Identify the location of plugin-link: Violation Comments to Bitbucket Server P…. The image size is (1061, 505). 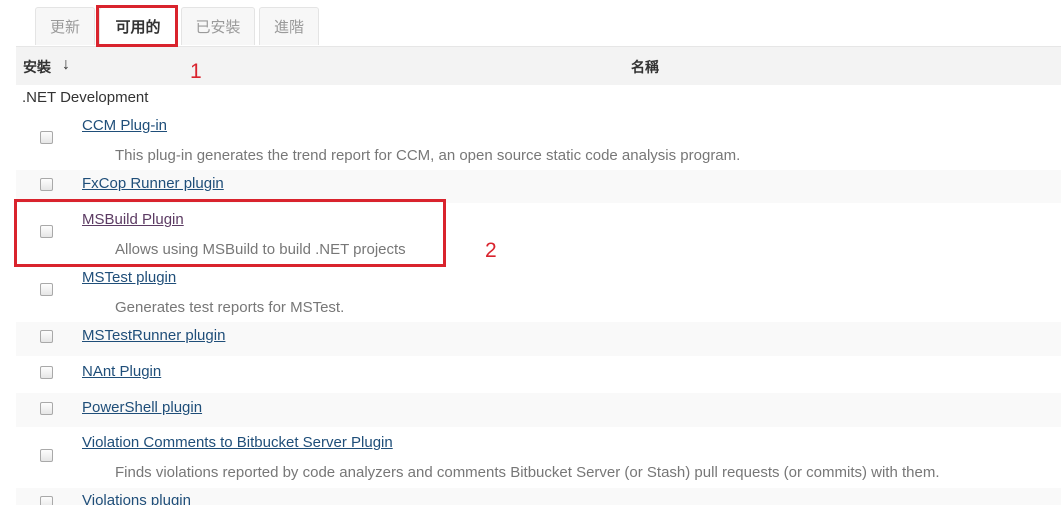
(237, 442).